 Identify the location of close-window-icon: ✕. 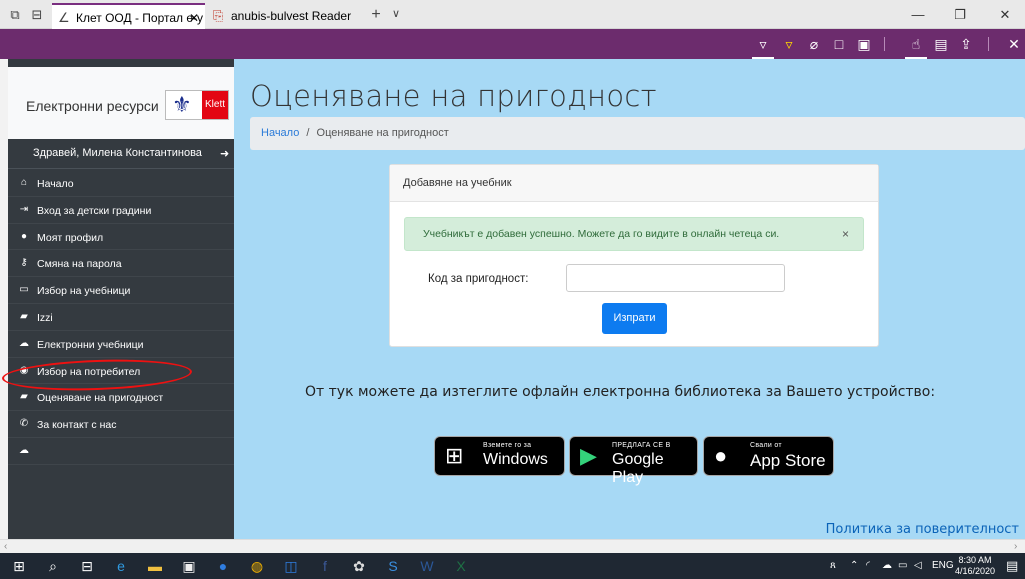
(1005, 14).